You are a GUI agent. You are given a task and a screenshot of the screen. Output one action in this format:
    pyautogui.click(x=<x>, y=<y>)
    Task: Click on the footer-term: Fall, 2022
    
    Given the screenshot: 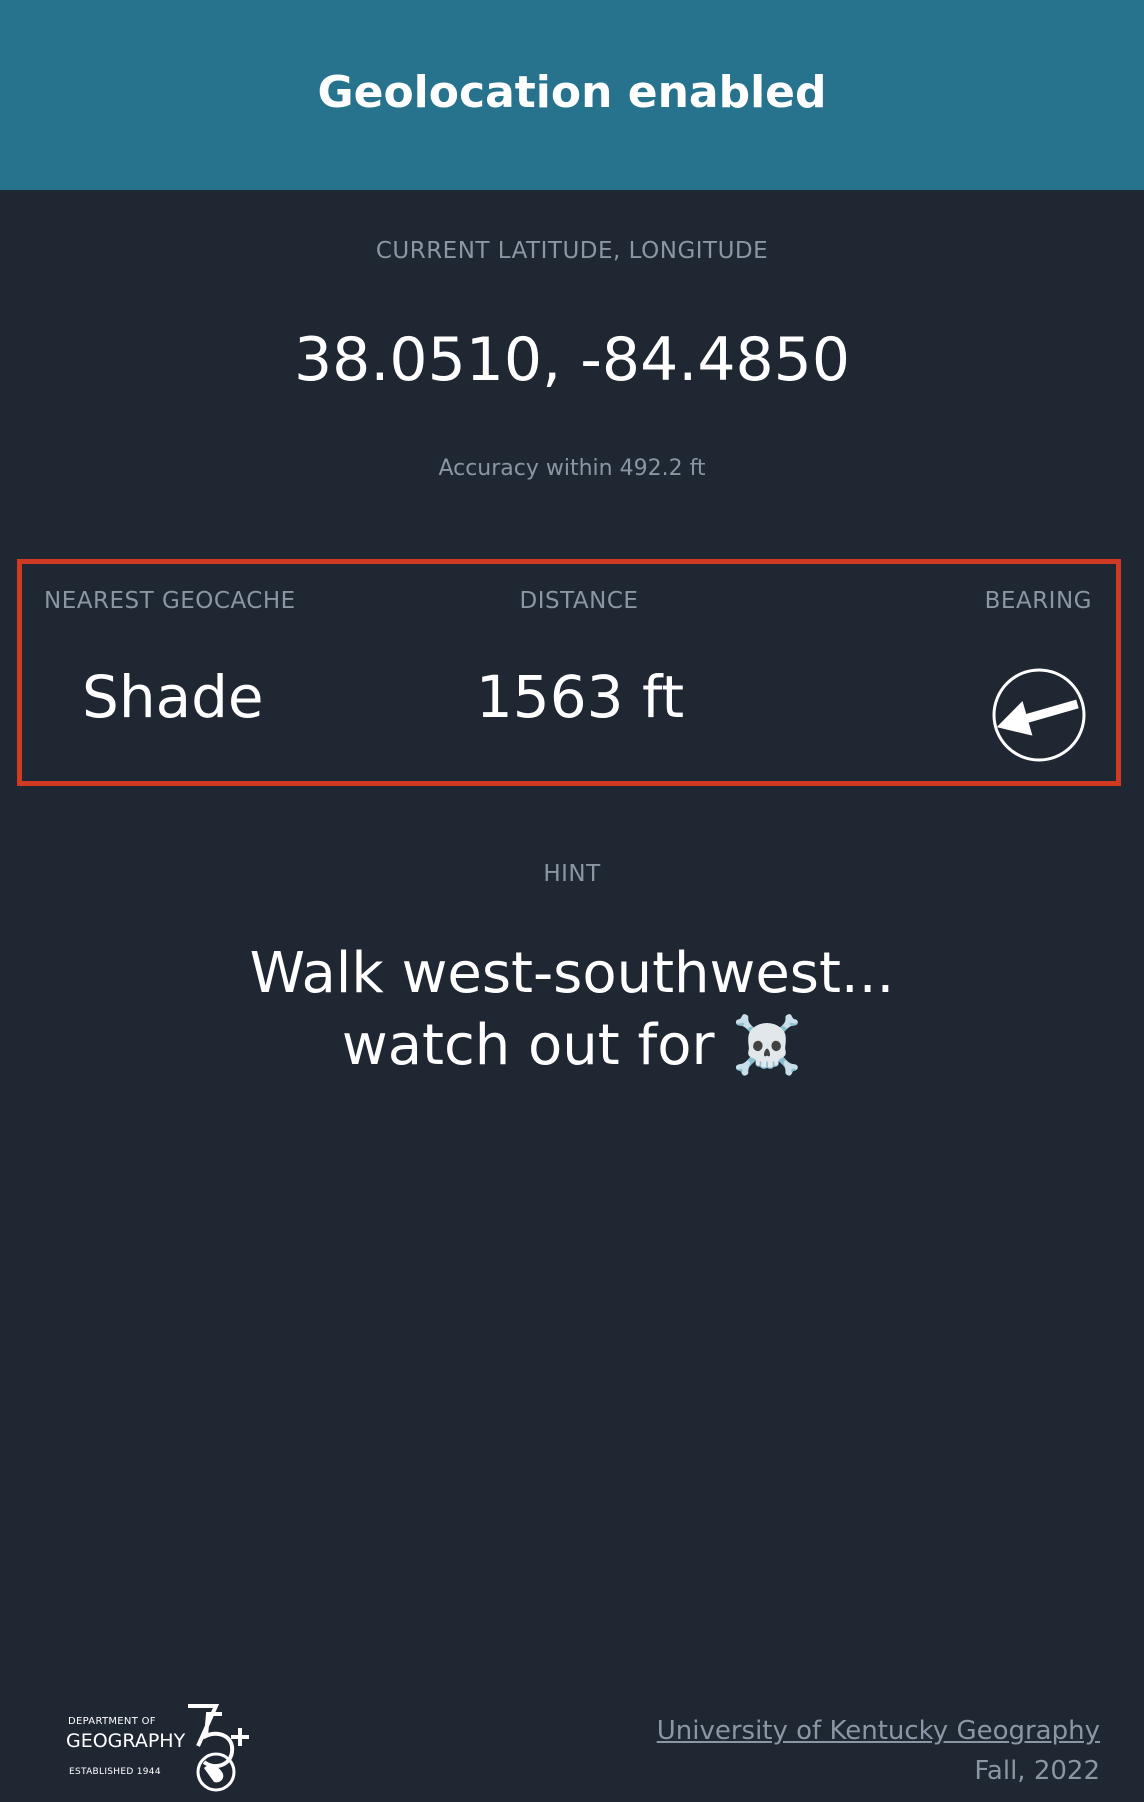 What is the action you would take?
    pyautogui.click(x=1037, y=1771)
    